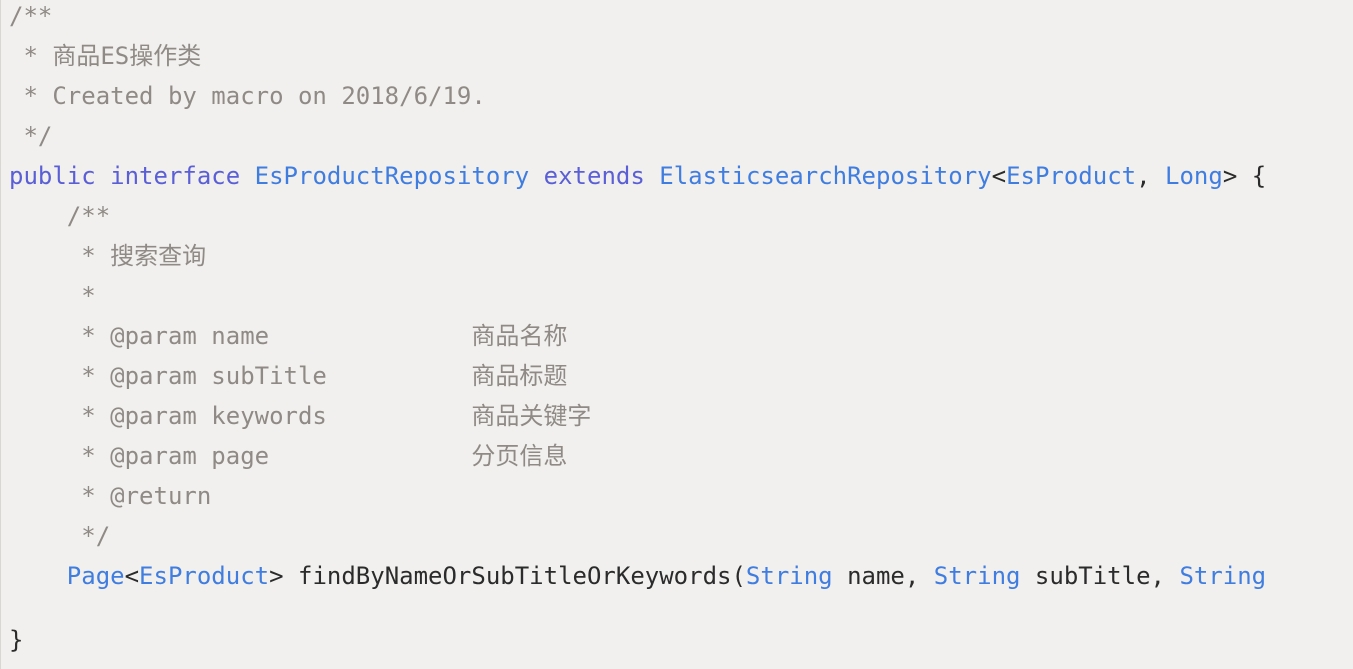 This screenshot has height=669, width=1353. I want to click on comment-token: *, so click(52, 296).